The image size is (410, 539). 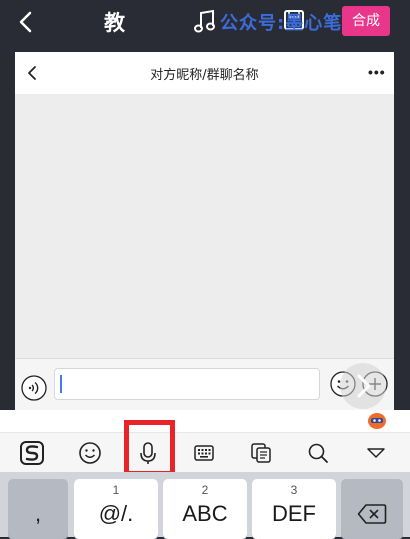 What do you see at coordinates (376, 453) in the screenshot?
I see `collapse-keyboard-icon` at bounding box center [376, 453].